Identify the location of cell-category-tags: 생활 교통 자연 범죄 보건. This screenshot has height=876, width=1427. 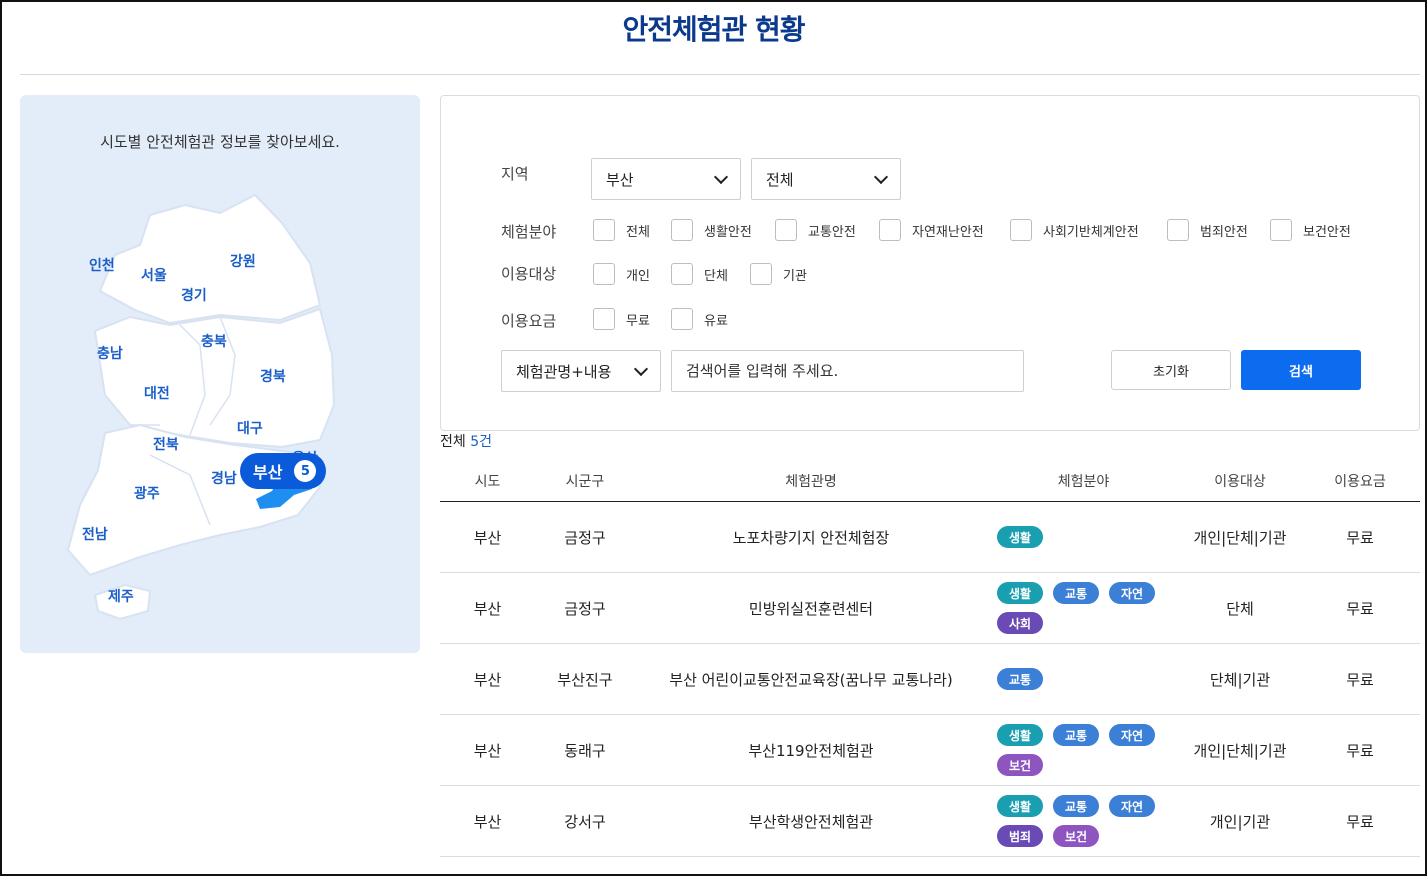
(1082, 821).